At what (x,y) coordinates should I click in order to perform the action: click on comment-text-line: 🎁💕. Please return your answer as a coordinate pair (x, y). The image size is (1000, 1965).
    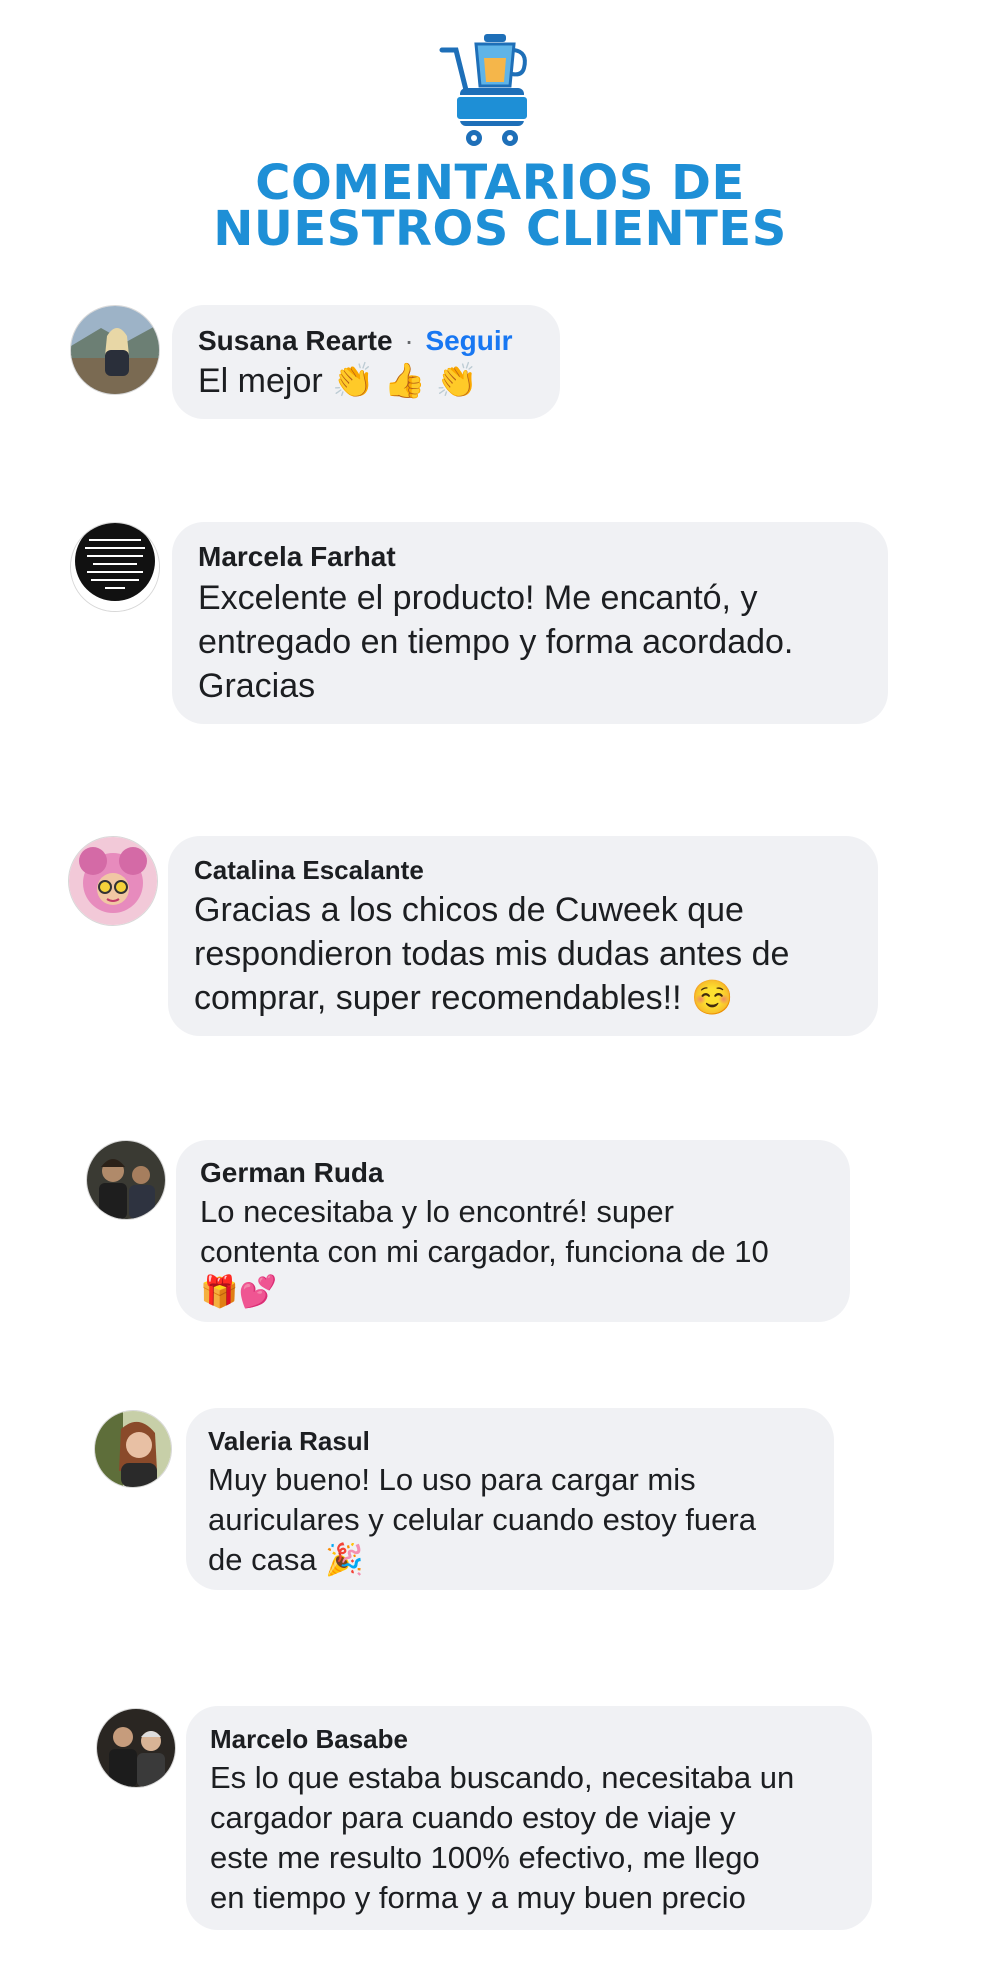
    Looking at the image, I should click on (239, 1291).